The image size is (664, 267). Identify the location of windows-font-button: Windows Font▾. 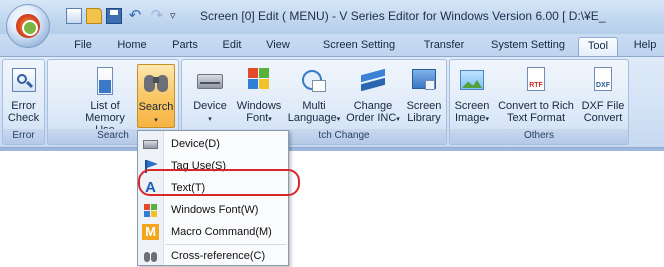
(259, 96).